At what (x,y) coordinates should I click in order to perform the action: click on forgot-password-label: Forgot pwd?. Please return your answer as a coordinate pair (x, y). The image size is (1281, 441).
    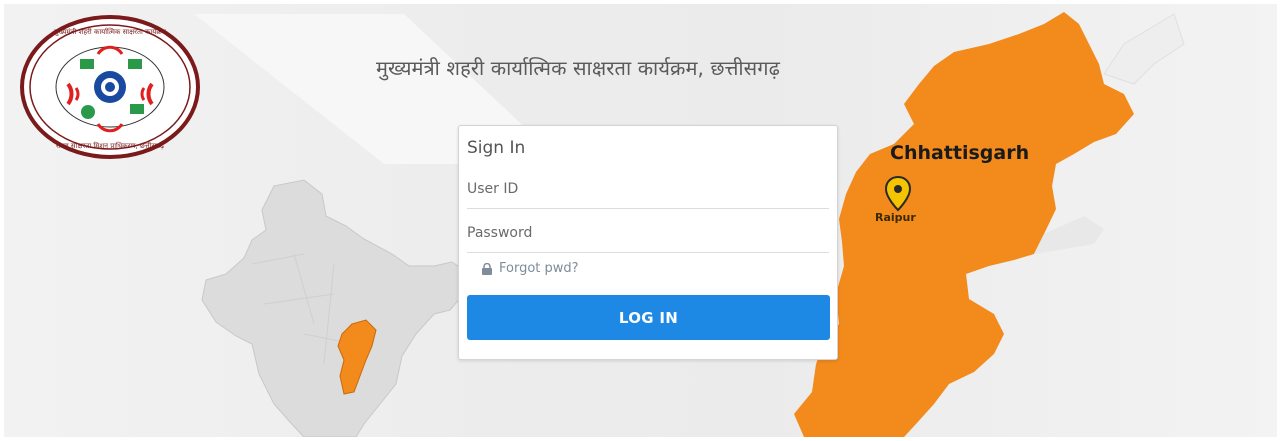
    Looking at the image, I should click on (539, 268).